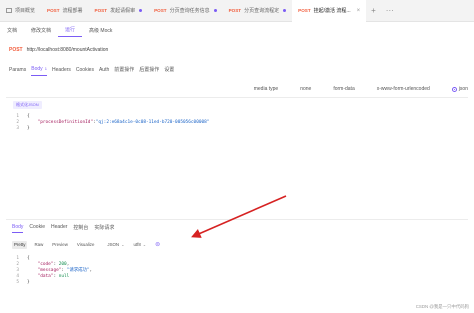 This screenshot has width=474, height=313. I want to click on body-type-option: x-www-form-urlencoded, so click(403, 89).